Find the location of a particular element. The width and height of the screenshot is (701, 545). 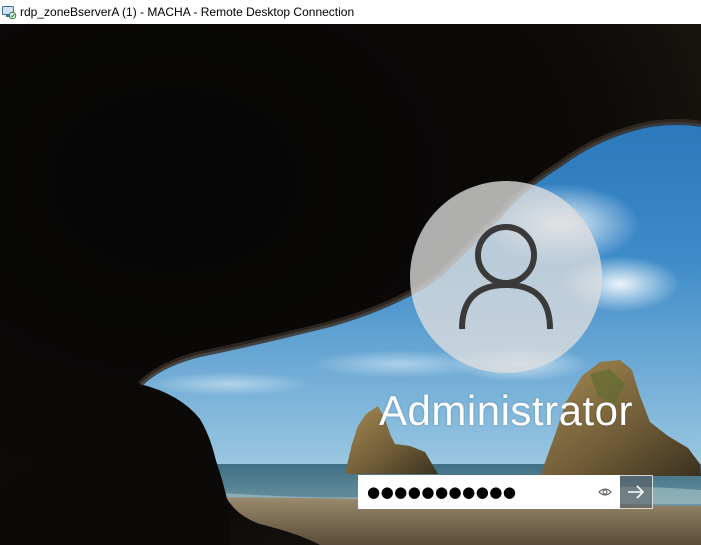

password-input: ●●●●●●●●●●● is located at coordinates (489, 492).